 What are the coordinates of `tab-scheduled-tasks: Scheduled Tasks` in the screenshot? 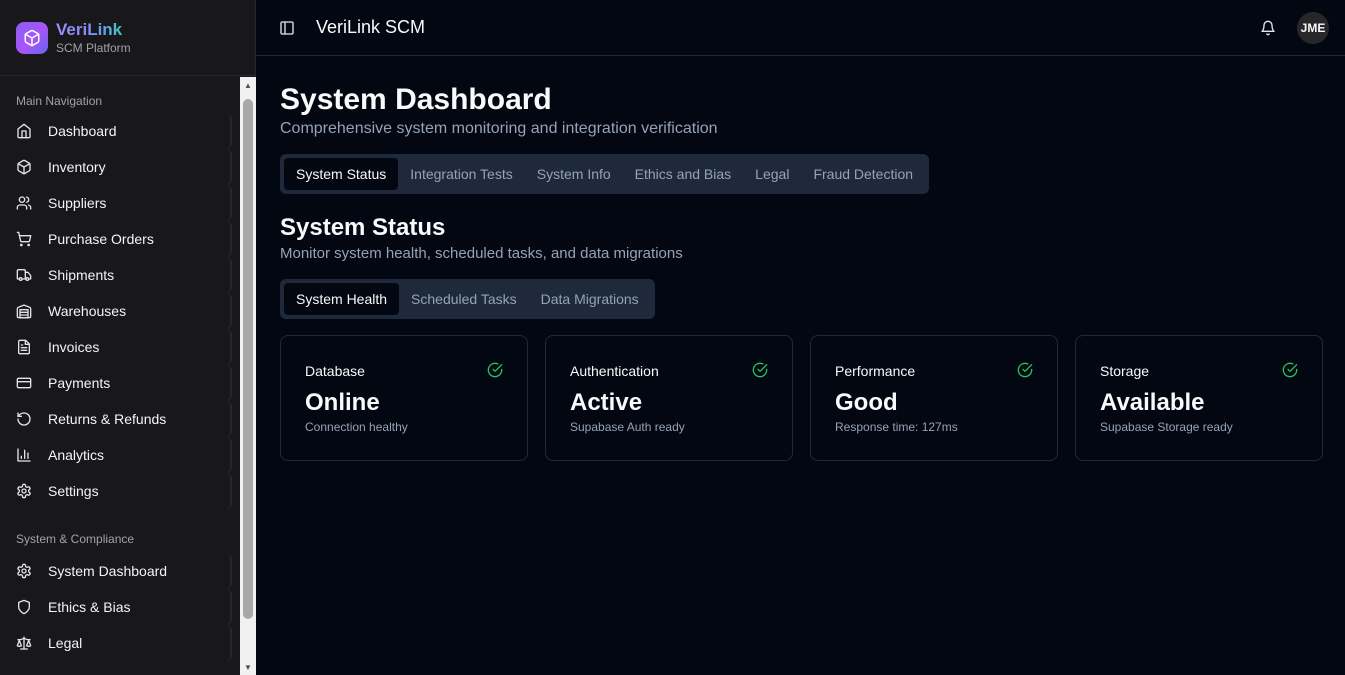 It's located at (464, 299).